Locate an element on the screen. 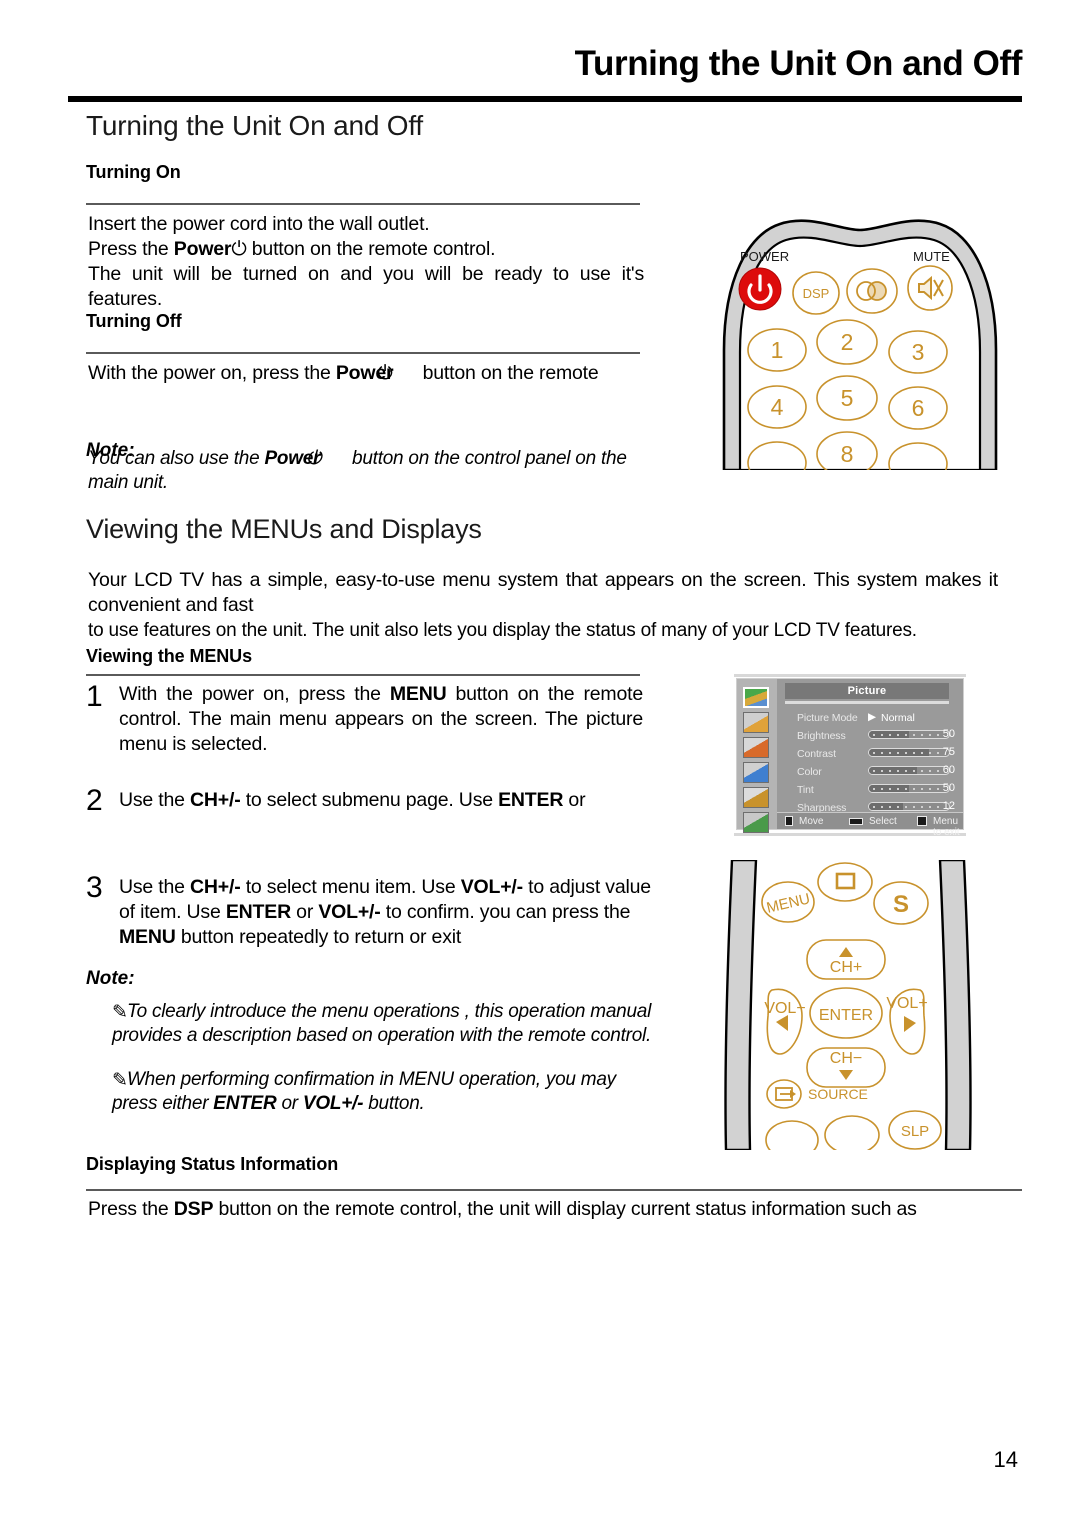 The height and width of the screenshot is (1527, 1080). osd-title: Picture is located at coordinates (867, 691).